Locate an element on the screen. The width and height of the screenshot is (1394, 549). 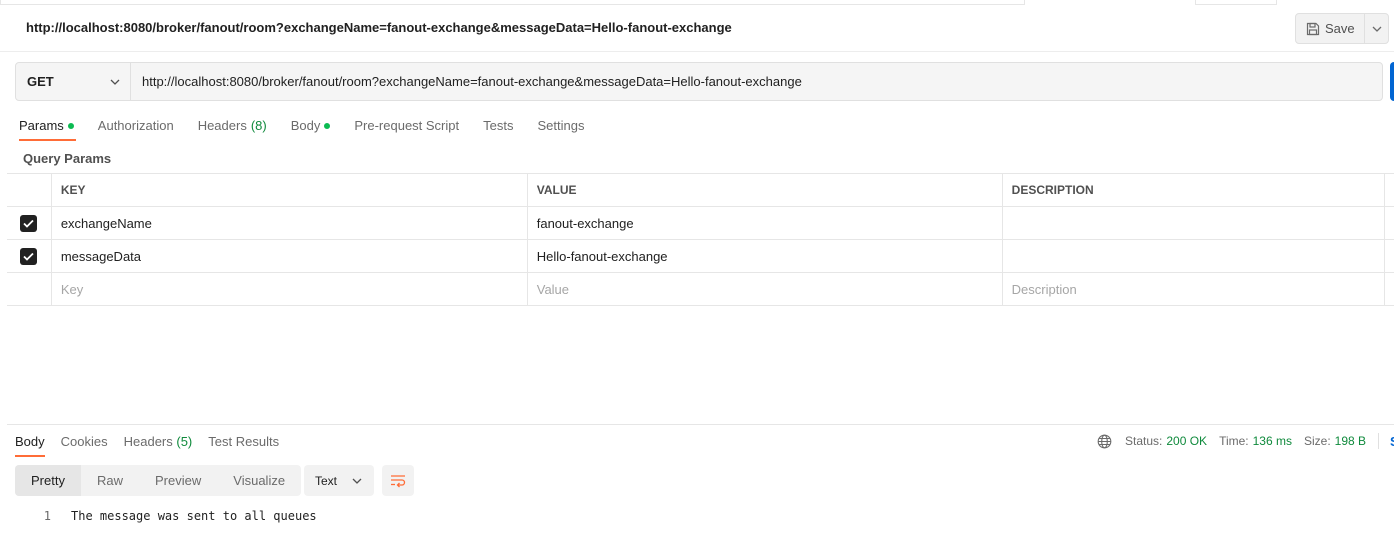
tab-label: Pre-request Script is located at coordinates (407, 125).